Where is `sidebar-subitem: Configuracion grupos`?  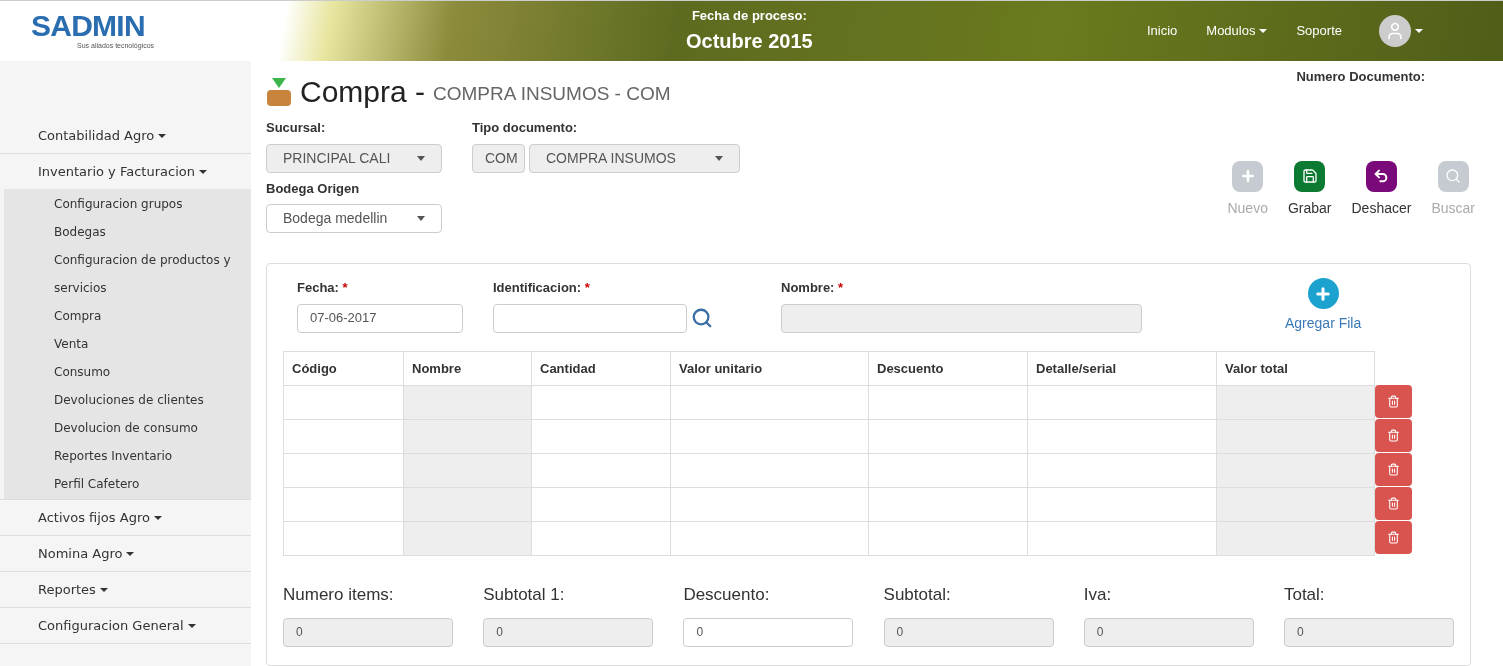
sidebar-subitem: Configuracion grupos is located at coordinates (127, 204).